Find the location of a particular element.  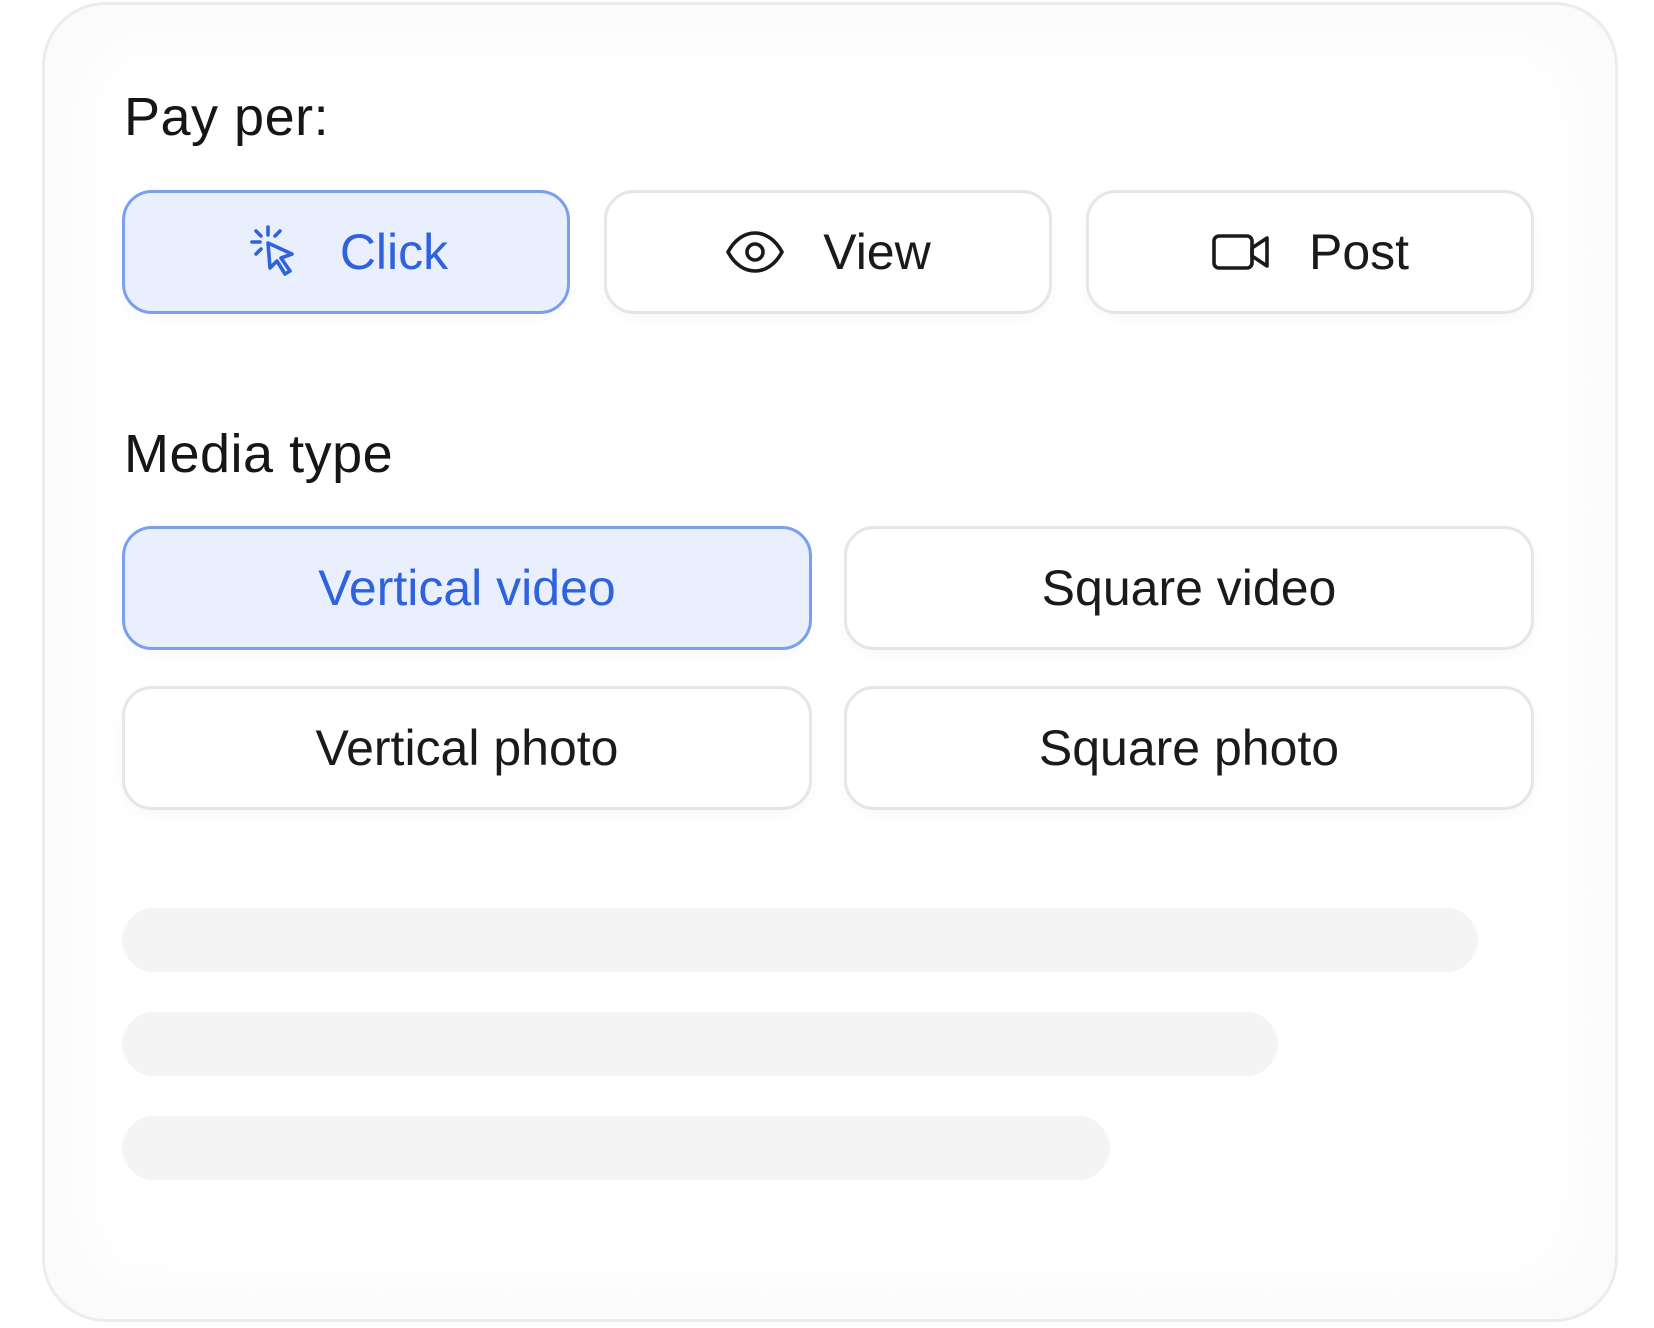

media-square-video-option: Square video is located at coordinates (1189, 588).